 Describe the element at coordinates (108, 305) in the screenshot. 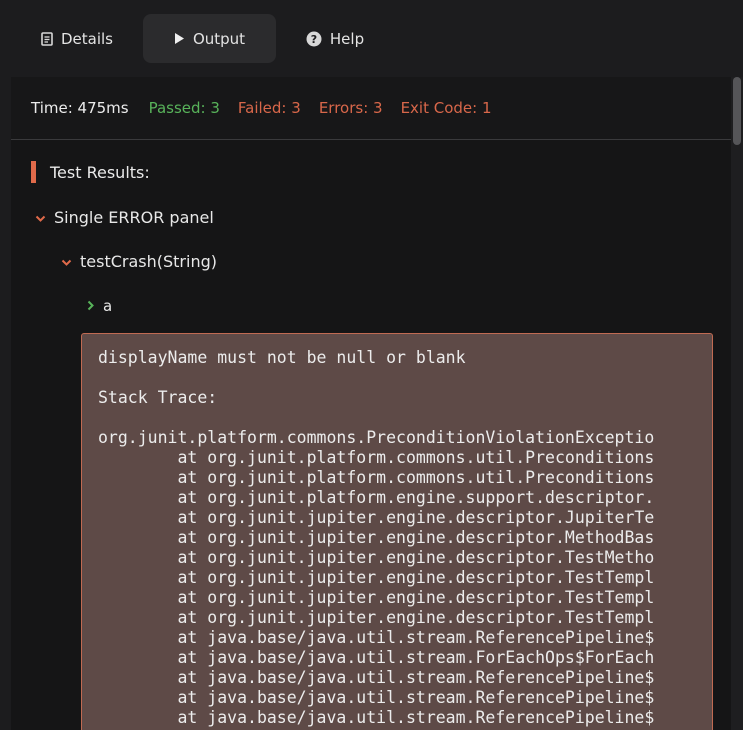

I see `case-label: a` at that location.